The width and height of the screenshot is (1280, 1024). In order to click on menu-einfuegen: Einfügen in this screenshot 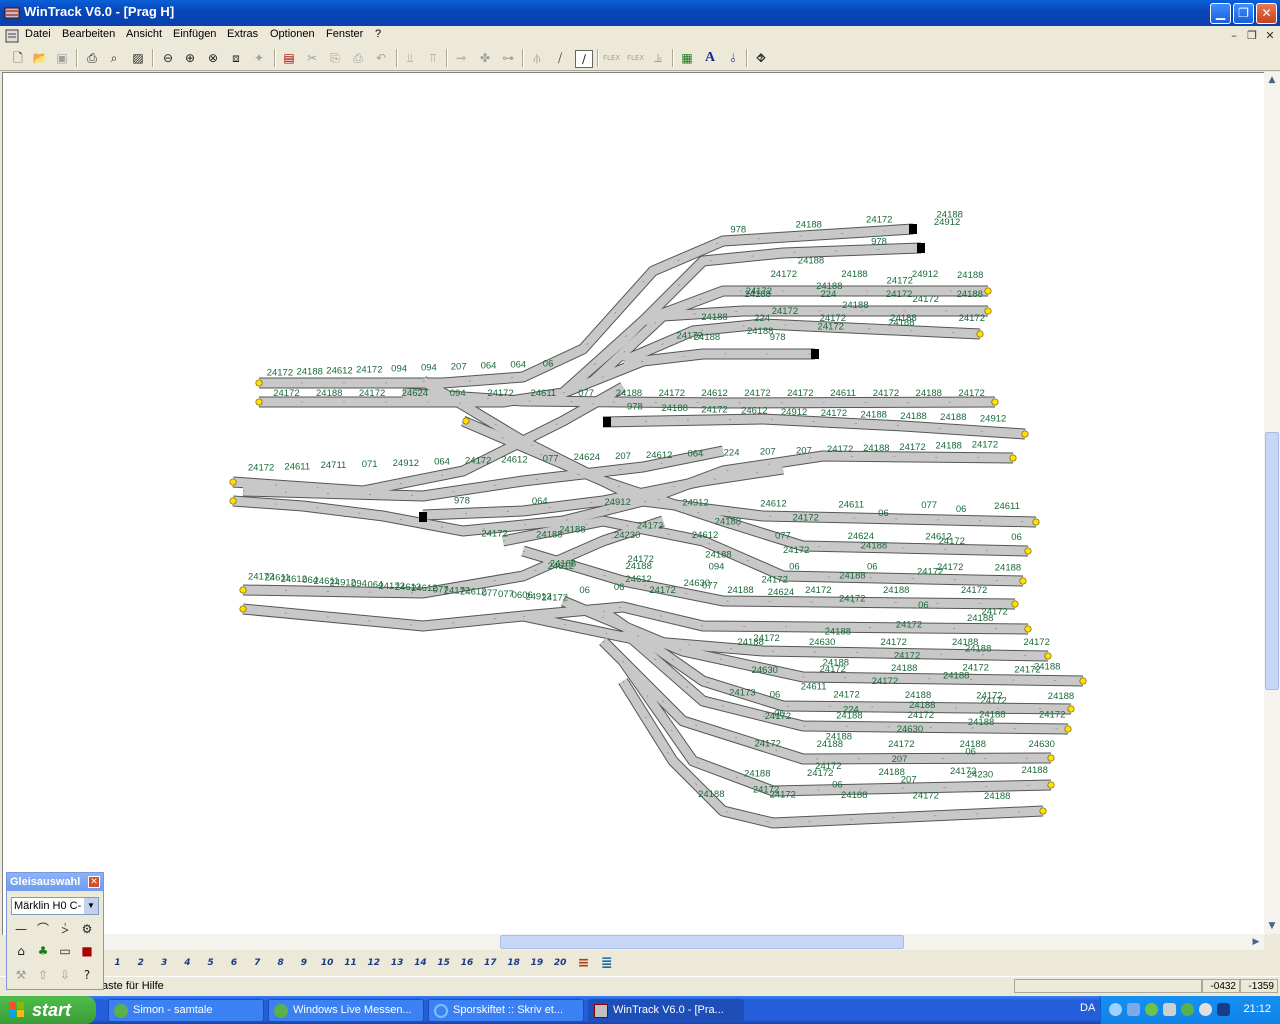, I will do `click(194, 34)`.